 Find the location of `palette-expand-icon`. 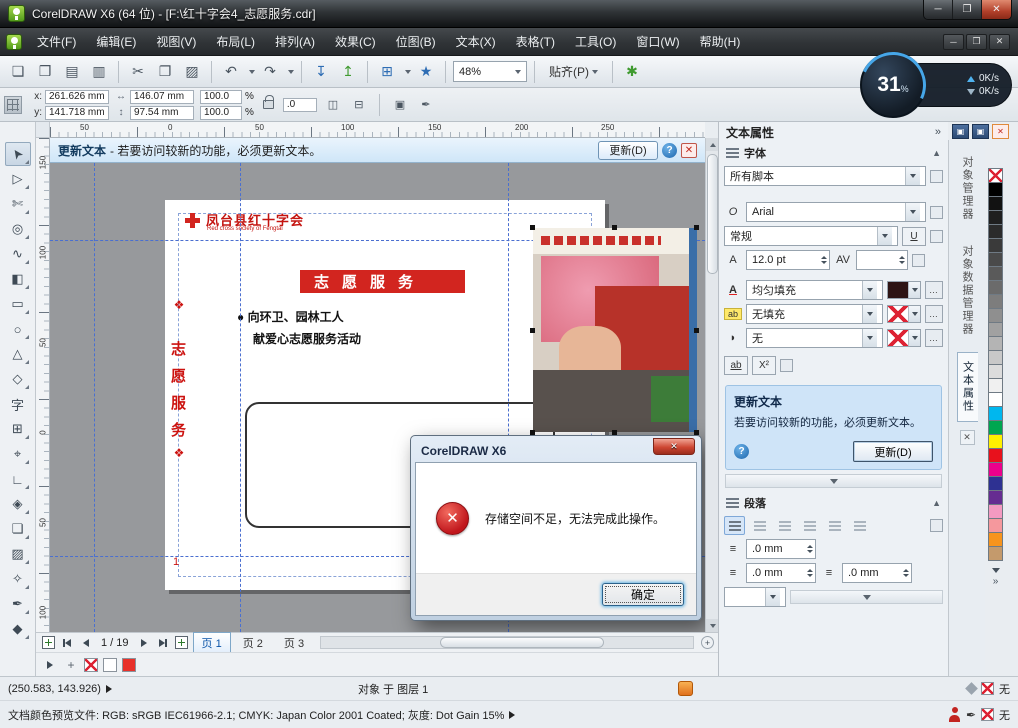

palette-expand-icon is located at coordinates (50, 664).